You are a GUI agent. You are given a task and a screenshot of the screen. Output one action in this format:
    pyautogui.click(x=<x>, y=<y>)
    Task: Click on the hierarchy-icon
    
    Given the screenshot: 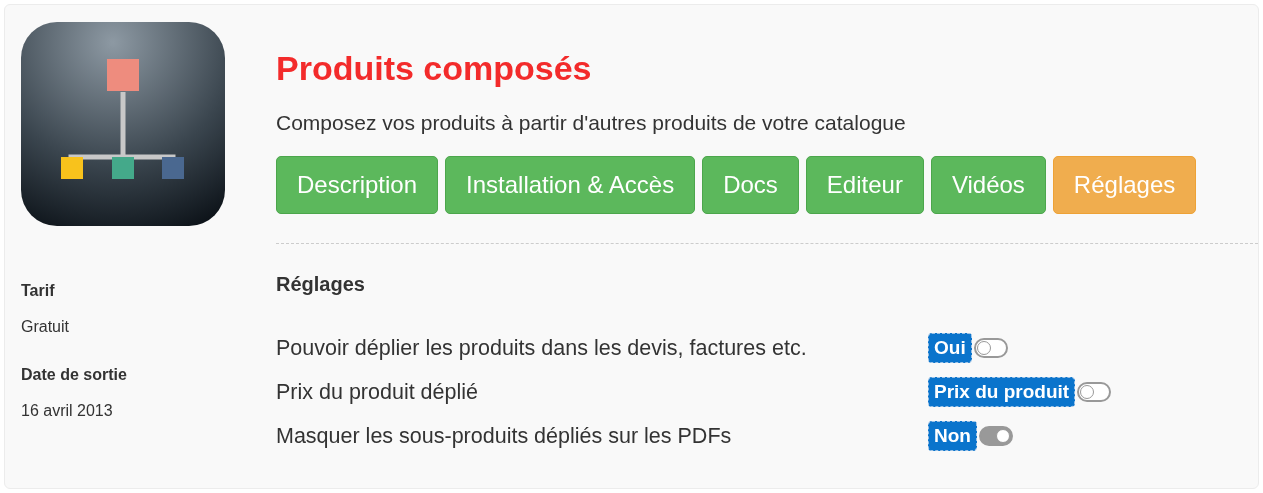 What is the action you would take?
    pyautogui.click(x=123, y=124)
    